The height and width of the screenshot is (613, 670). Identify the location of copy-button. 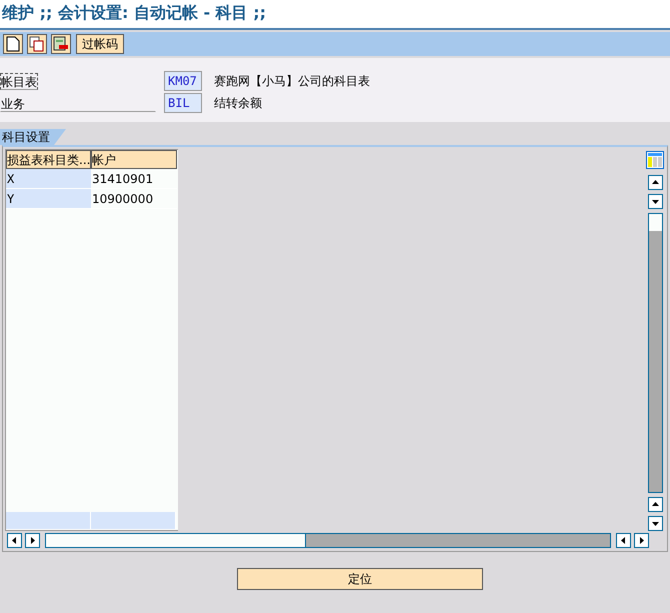
(37, 44).